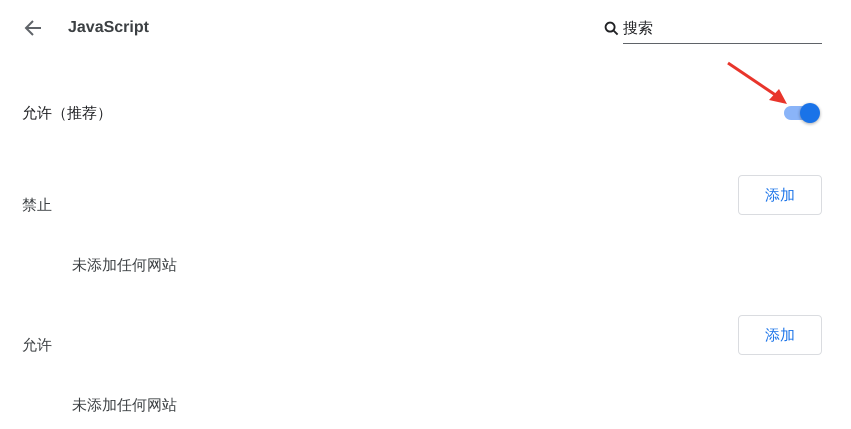 Image resolution: width=851 pixels, height=429 pixels. Describe the element at coordinates (37, 345) in the screenshot. I see `section-heading: 允许` at that location.